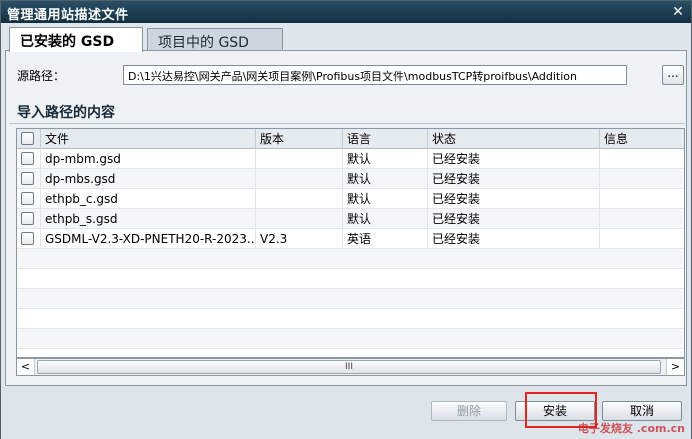  What do you see at coordinates (385, 139) in the screenshot?
I see `column-header-language: 语言` at bounding box center [385, 139].